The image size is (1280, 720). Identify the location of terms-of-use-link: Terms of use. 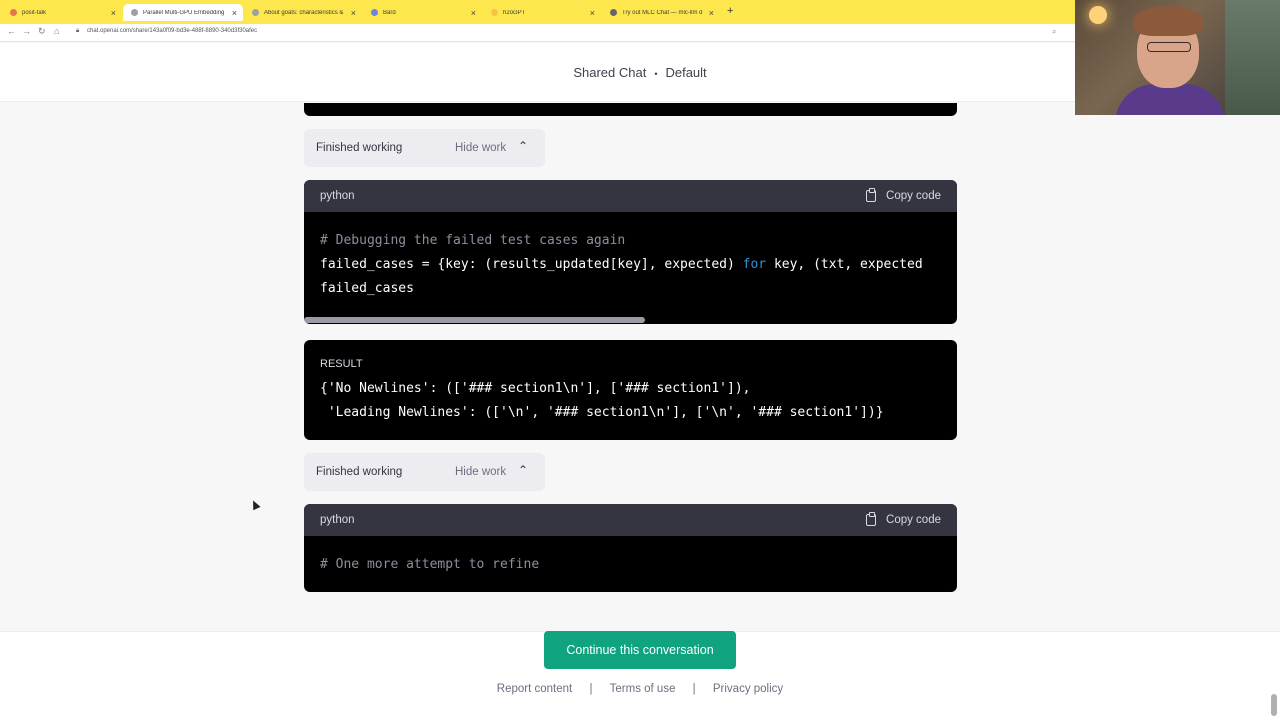
(643, 689).